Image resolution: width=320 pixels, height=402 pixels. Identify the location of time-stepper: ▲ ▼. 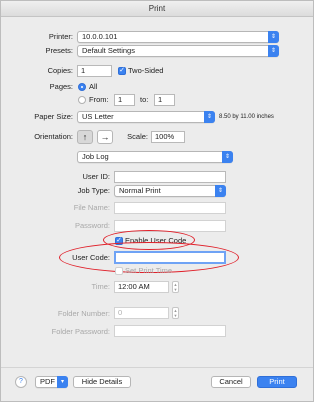
(175, 287).